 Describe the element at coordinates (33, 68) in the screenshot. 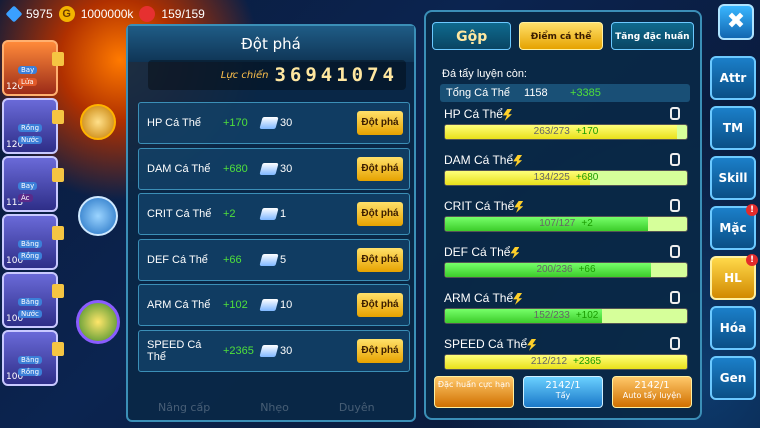

I see `pet-card: 120 Bay Lửa` at that location.